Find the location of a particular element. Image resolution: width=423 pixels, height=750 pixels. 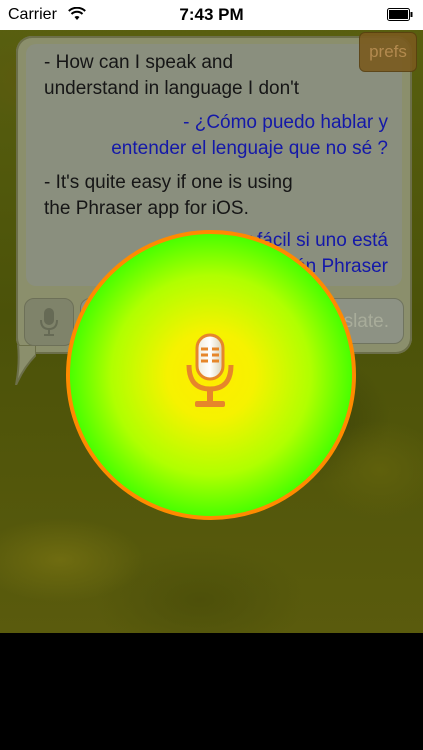

source-line: the Phraser app for iOS. is located at coordinates (146, 208).